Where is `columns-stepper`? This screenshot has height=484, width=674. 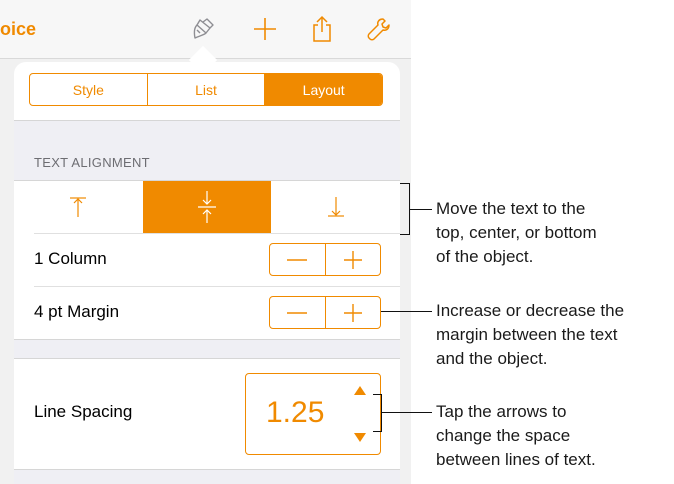 columns-stepper is located at coordinates (325, 259).